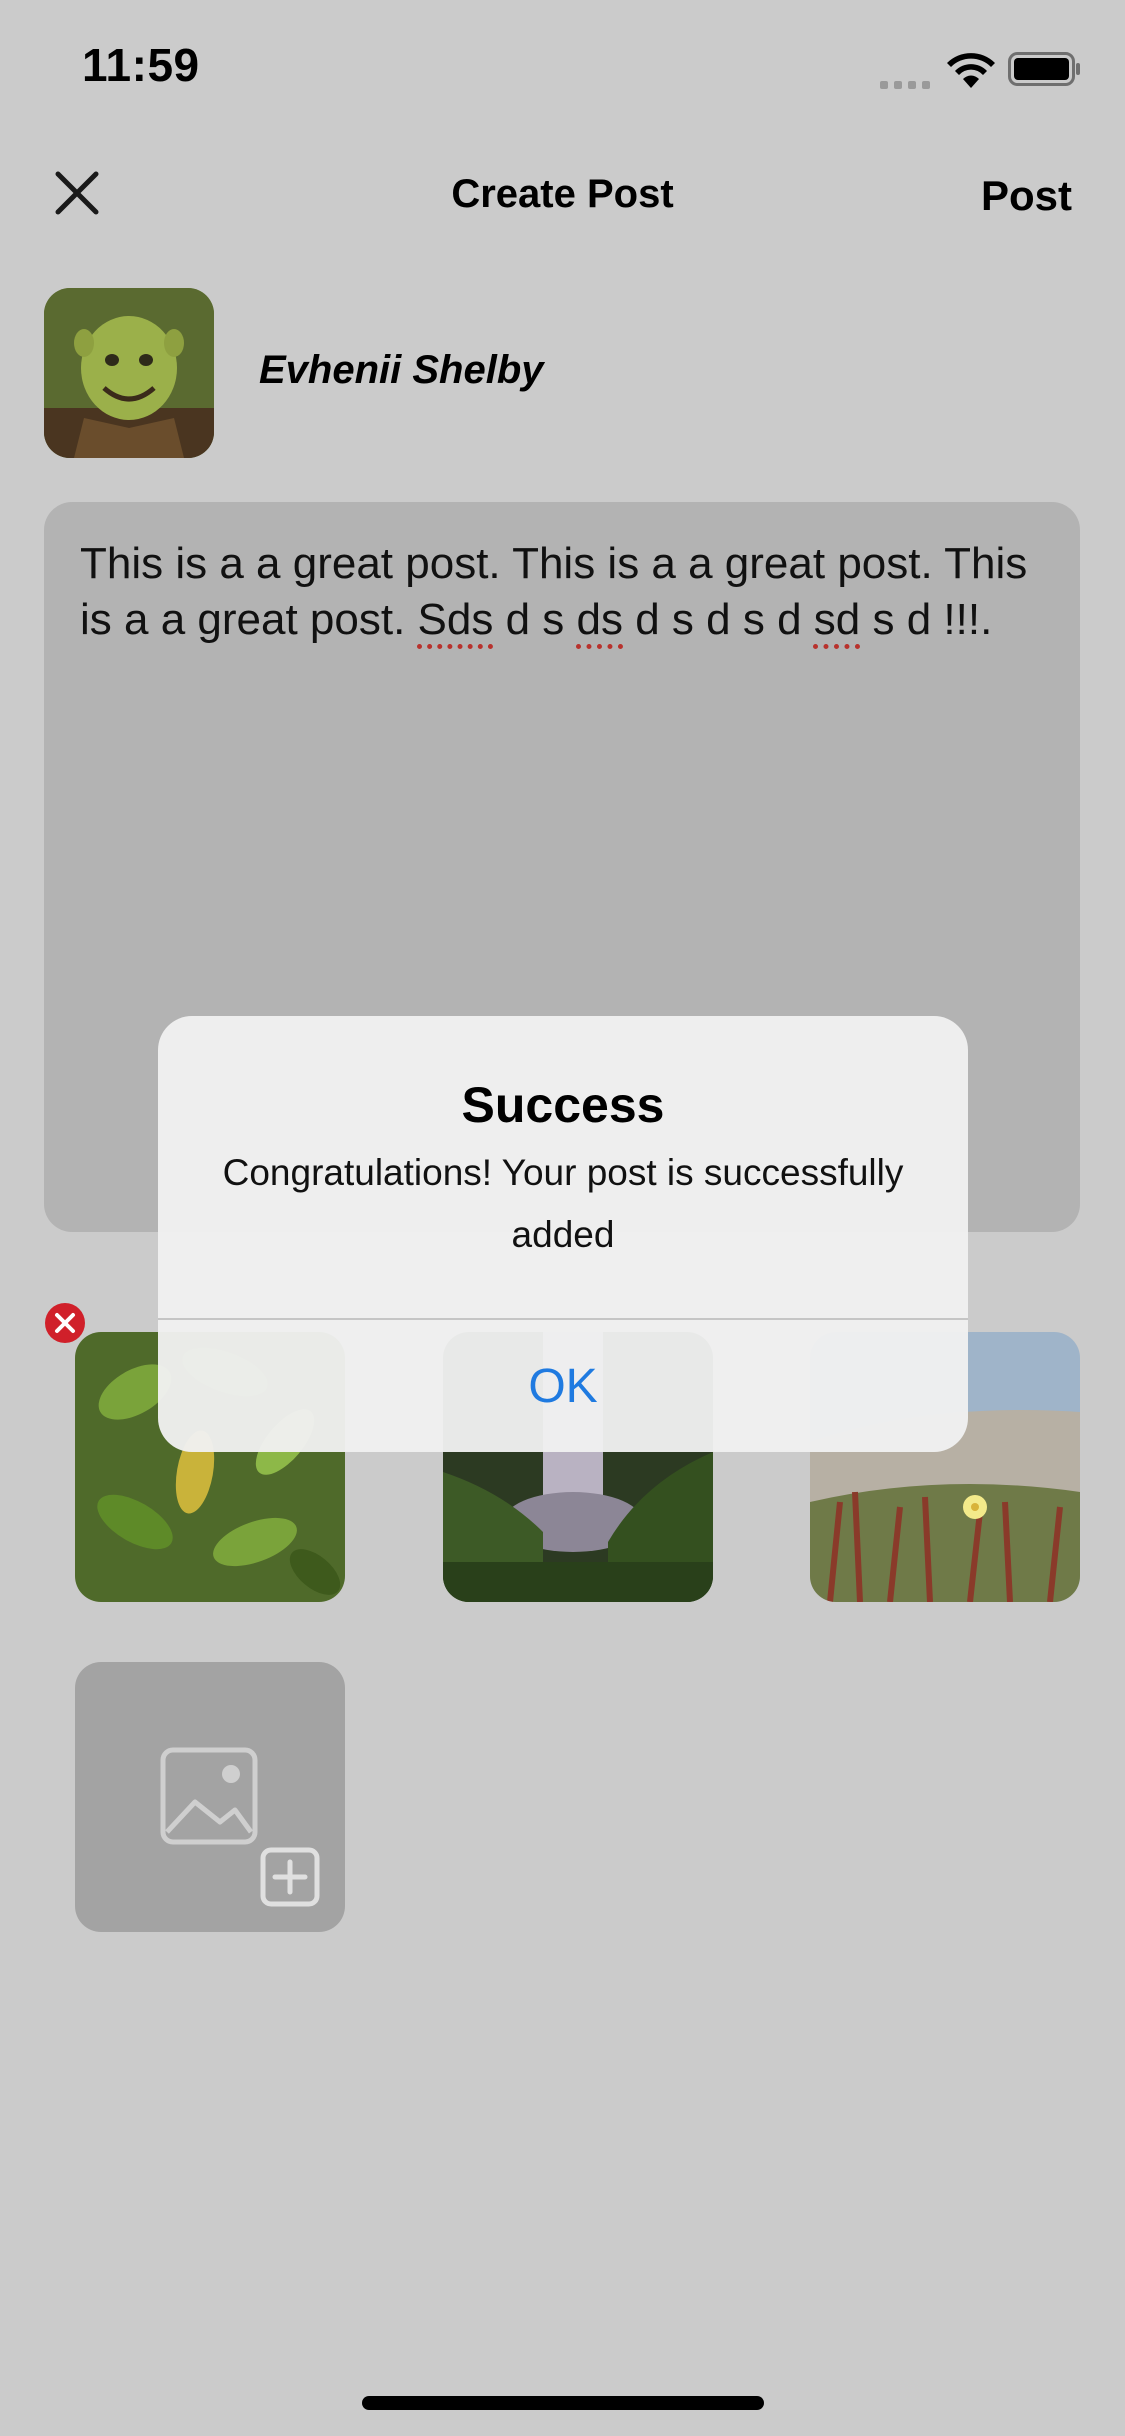 The image size is (1125, 2436). I want to click on battery-icon, so click(1045, 71).